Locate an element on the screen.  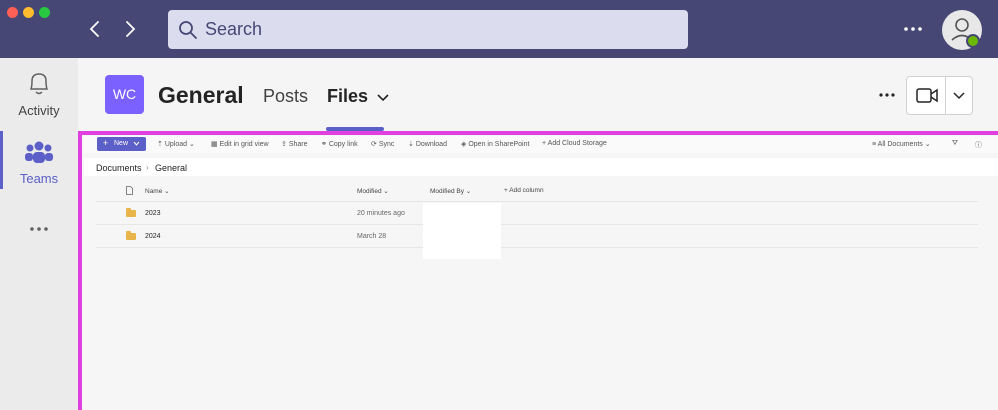
column-header-modified: Modified ⌄ is located at coordinates (373, 191).